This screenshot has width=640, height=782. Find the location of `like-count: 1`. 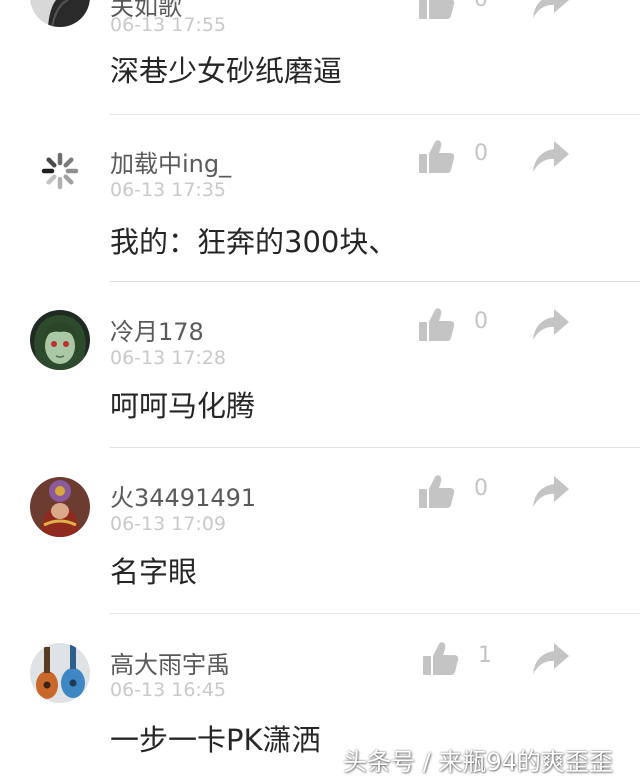

like-count: 1 is located at coordinates (485, 655).